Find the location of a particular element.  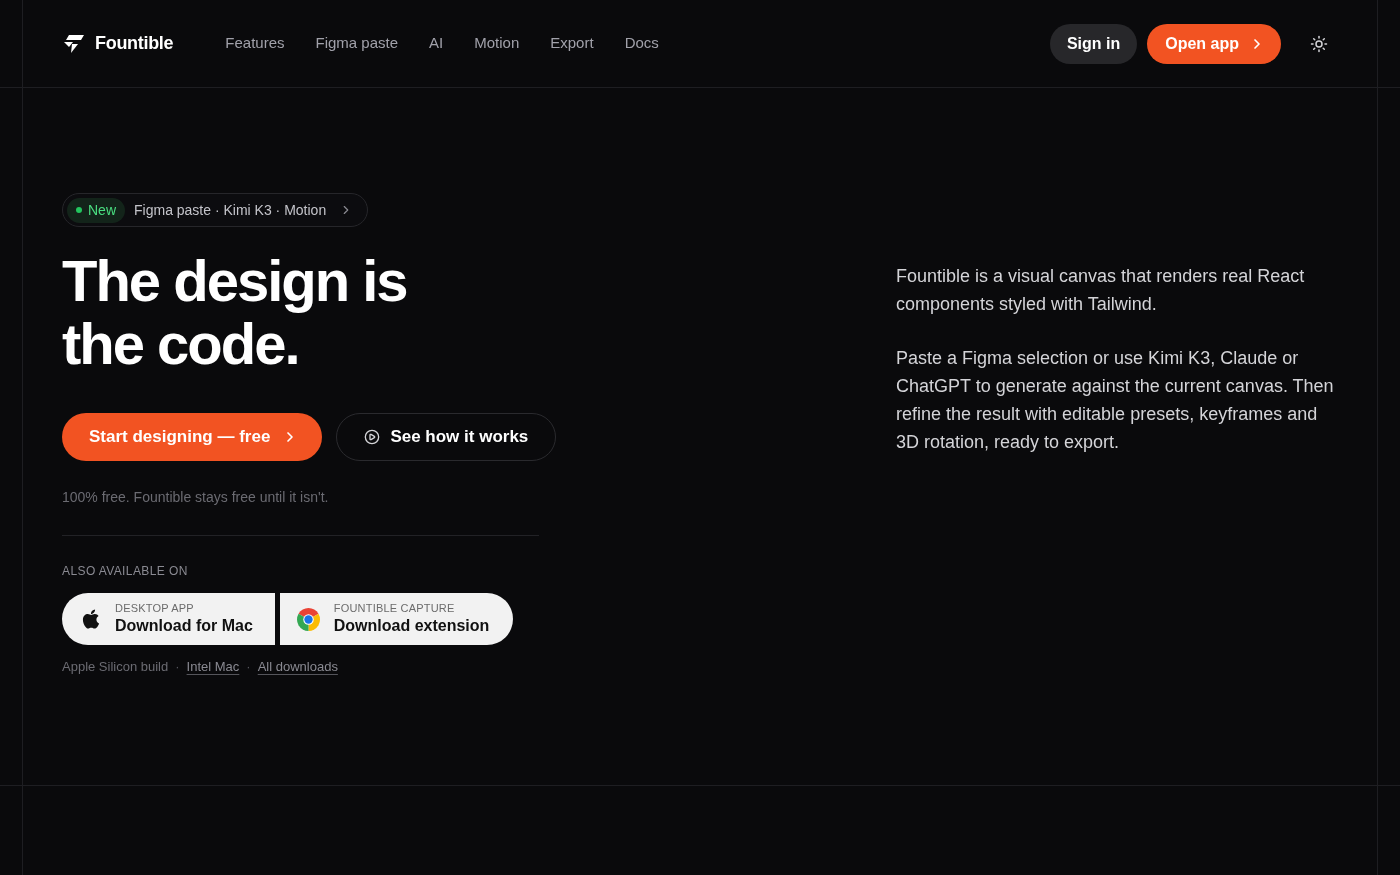

download-label: Download extension is located at coordinates (411, 626).